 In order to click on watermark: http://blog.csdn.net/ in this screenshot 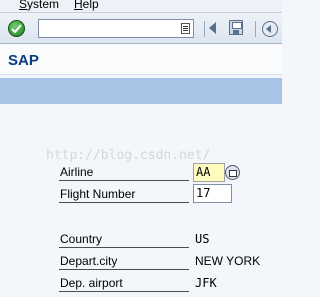, I will do `click(128, 155)`.